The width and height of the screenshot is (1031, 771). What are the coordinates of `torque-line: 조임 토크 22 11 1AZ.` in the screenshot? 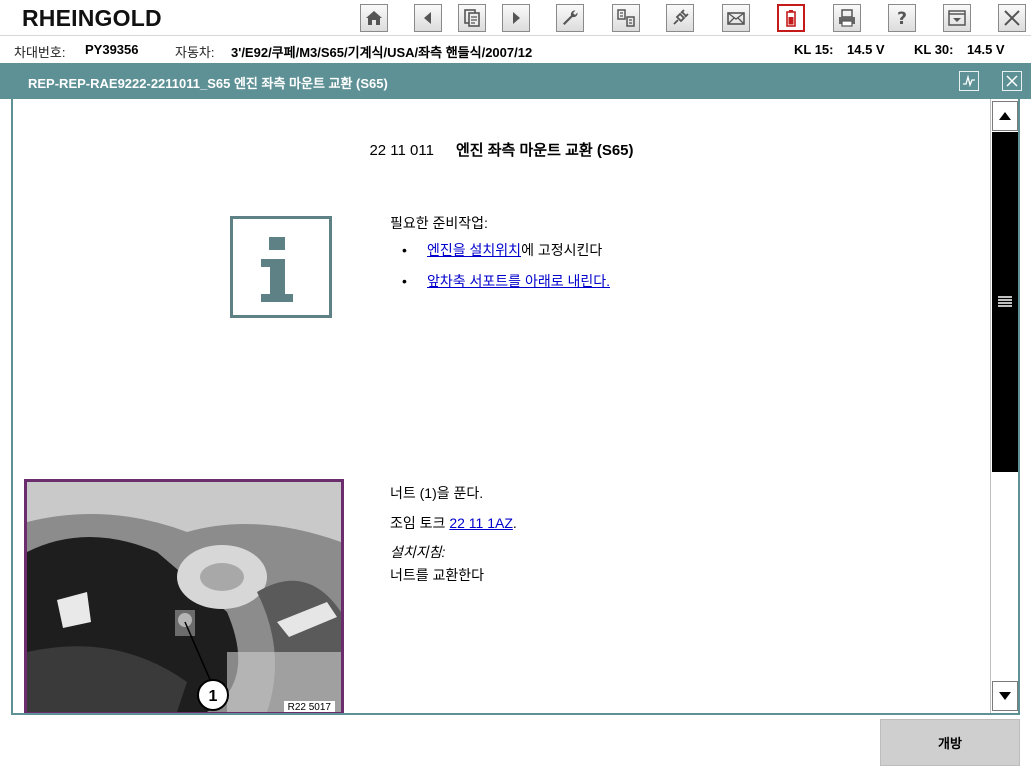 It's located at (453, 523).